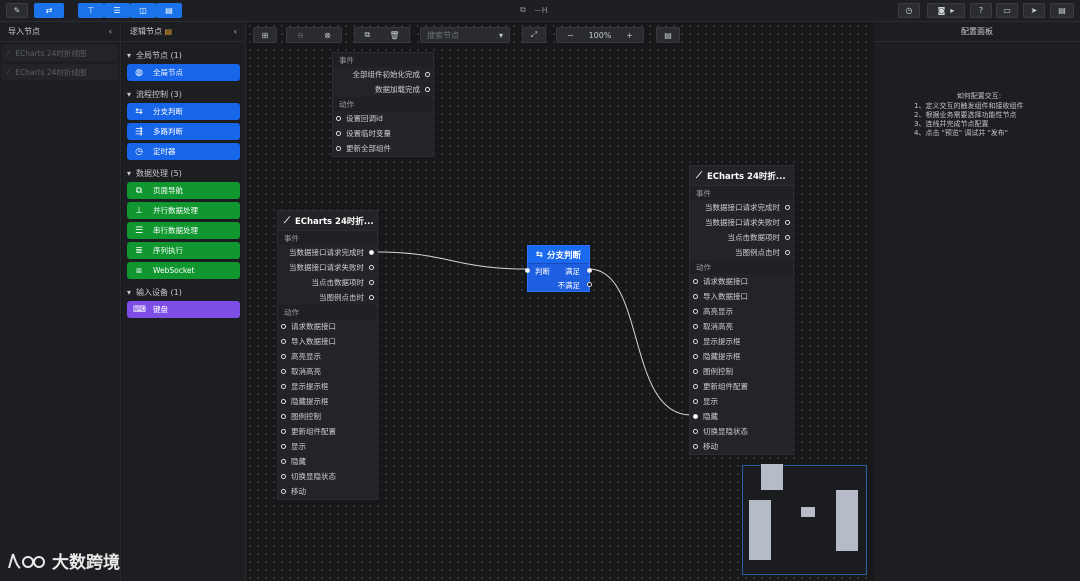 This screenshot has width=1080, height=581. What do you see at coordinates (183, 309) in the screenshot?
I see `node-keyboard: ⌨ 键盘` at bounding box center [183, 309].